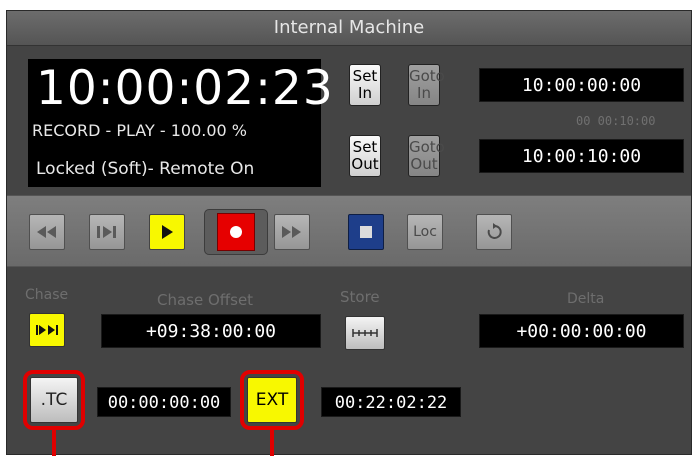 The width and height of the screenshot is (697, 456). Describe the element at coordinates (272, 443) in the screenshot. I see `ext-callout-line` at that location.